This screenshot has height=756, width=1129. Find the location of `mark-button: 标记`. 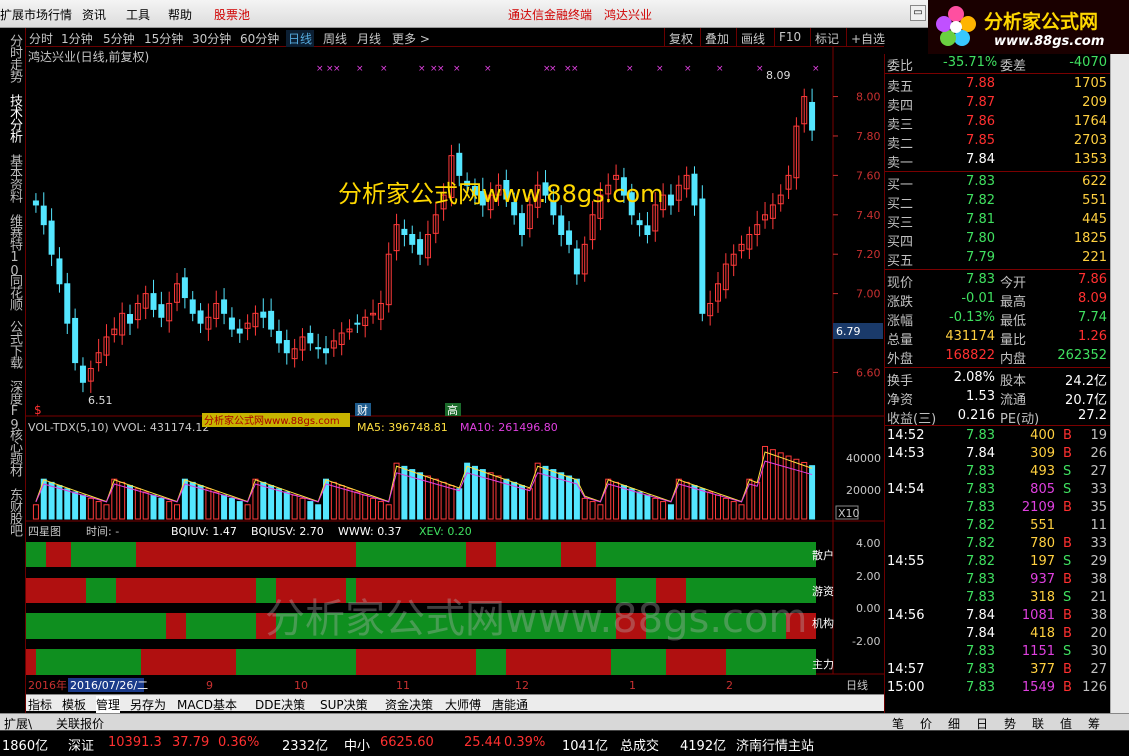

mark-button: 标记 is located at coordinates (826, 37).